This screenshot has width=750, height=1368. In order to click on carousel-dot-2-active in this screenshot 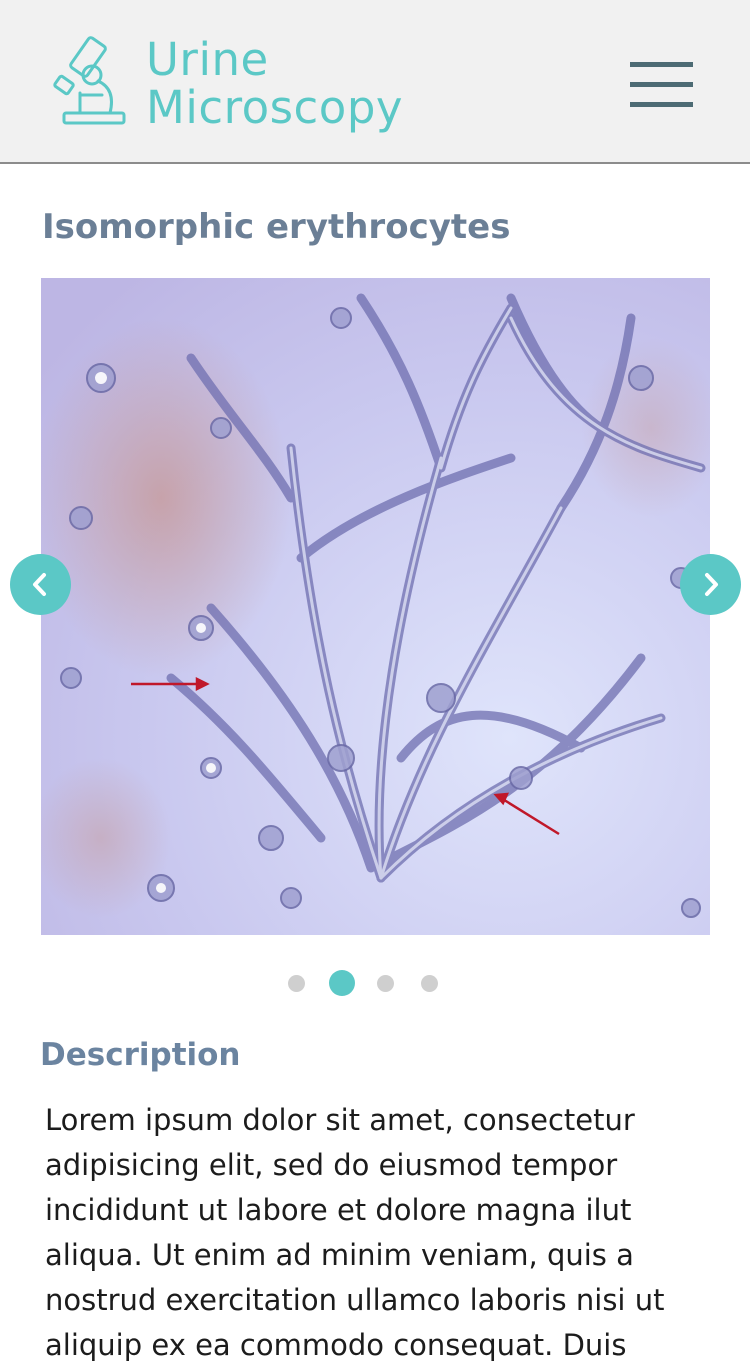, I will do `click(342, 983)`.